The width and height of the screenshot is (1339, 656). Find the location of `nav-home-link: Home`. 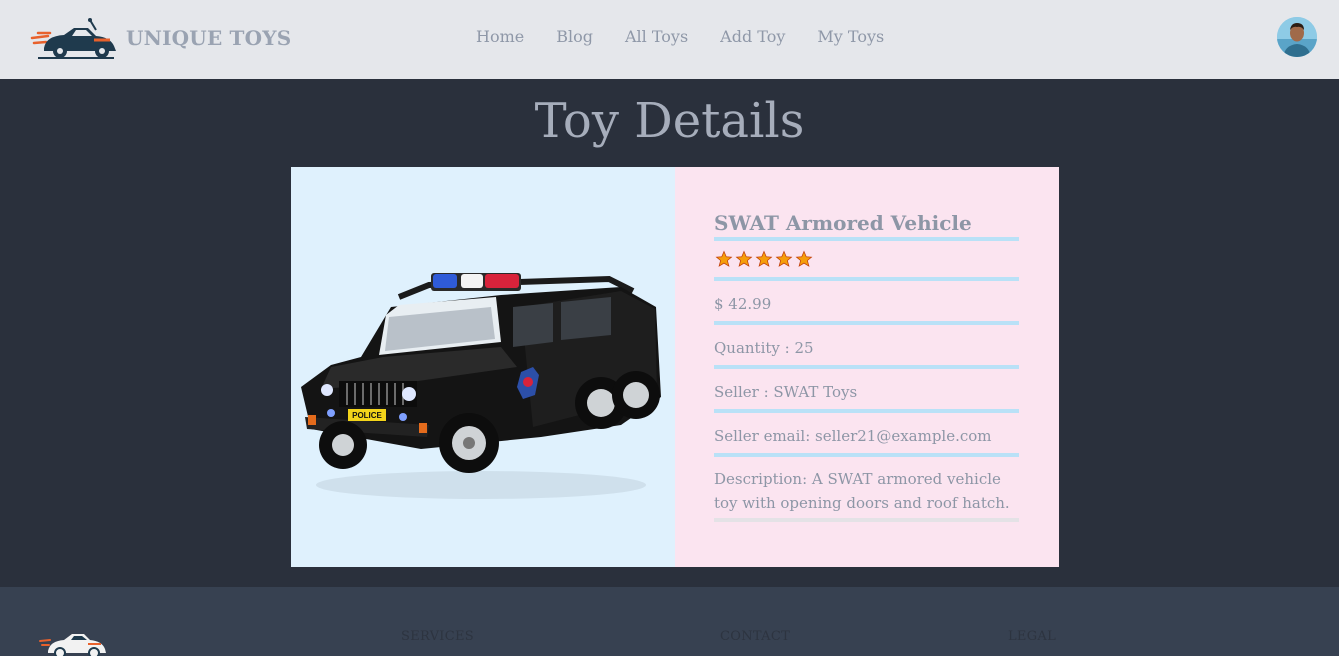

nav-home-link: Home is located at coordinates (500, 36).